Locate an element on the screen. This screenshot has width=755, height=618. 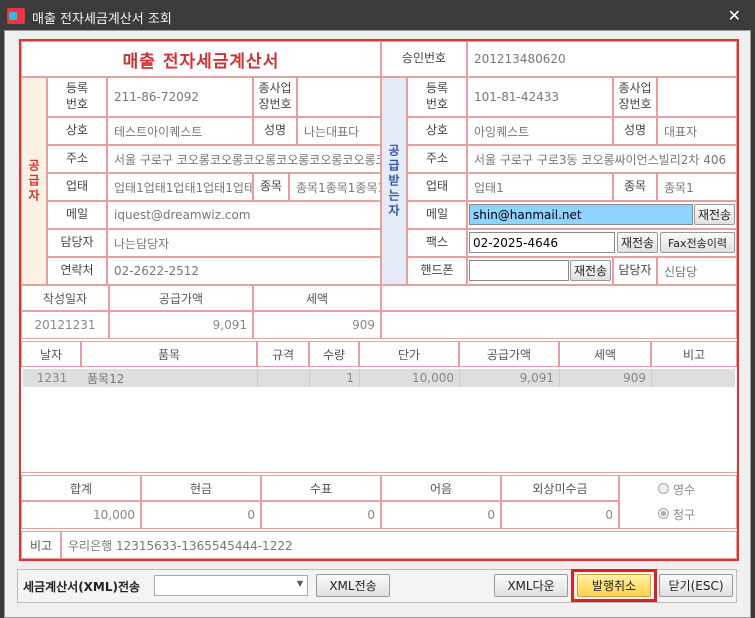
credit-header: 외상미수금 is located at coordinates (560, 488).